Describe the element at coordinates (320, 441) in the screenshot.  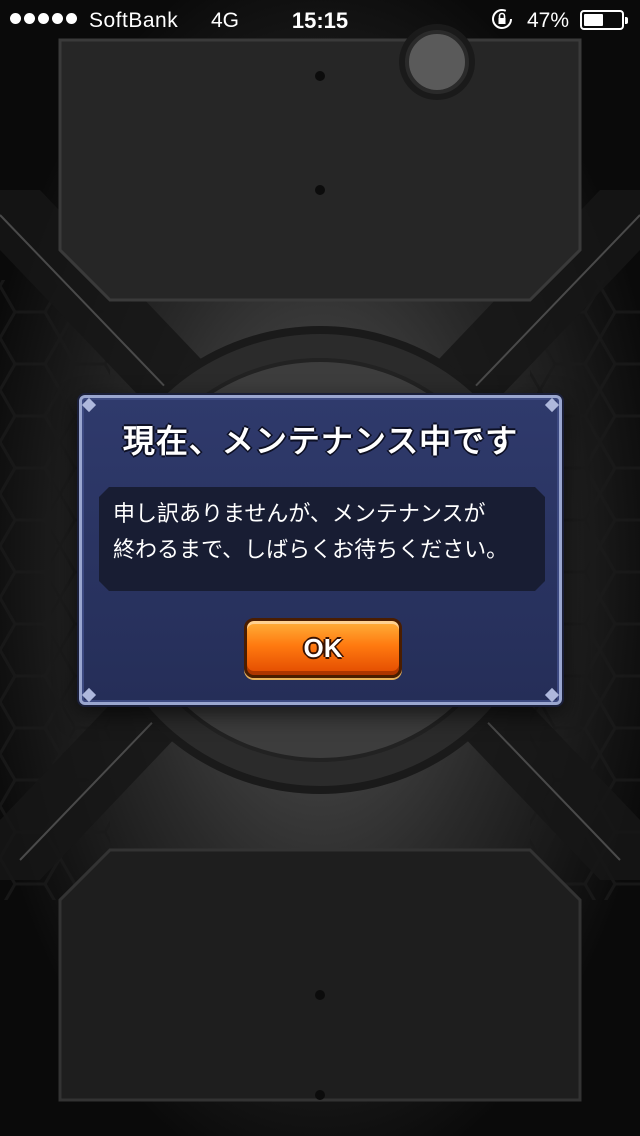
I see `dialog-title: 現在、メンテナンス中です` at that location.